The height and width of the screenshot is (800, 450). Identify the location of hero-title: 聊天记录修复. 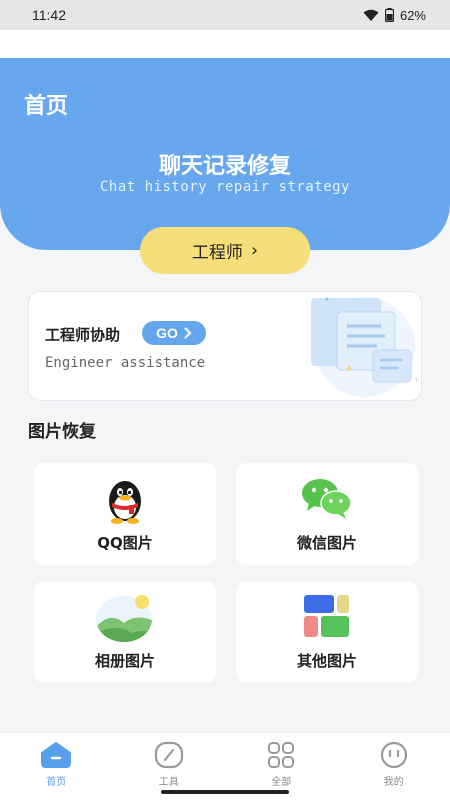
(224, 166).